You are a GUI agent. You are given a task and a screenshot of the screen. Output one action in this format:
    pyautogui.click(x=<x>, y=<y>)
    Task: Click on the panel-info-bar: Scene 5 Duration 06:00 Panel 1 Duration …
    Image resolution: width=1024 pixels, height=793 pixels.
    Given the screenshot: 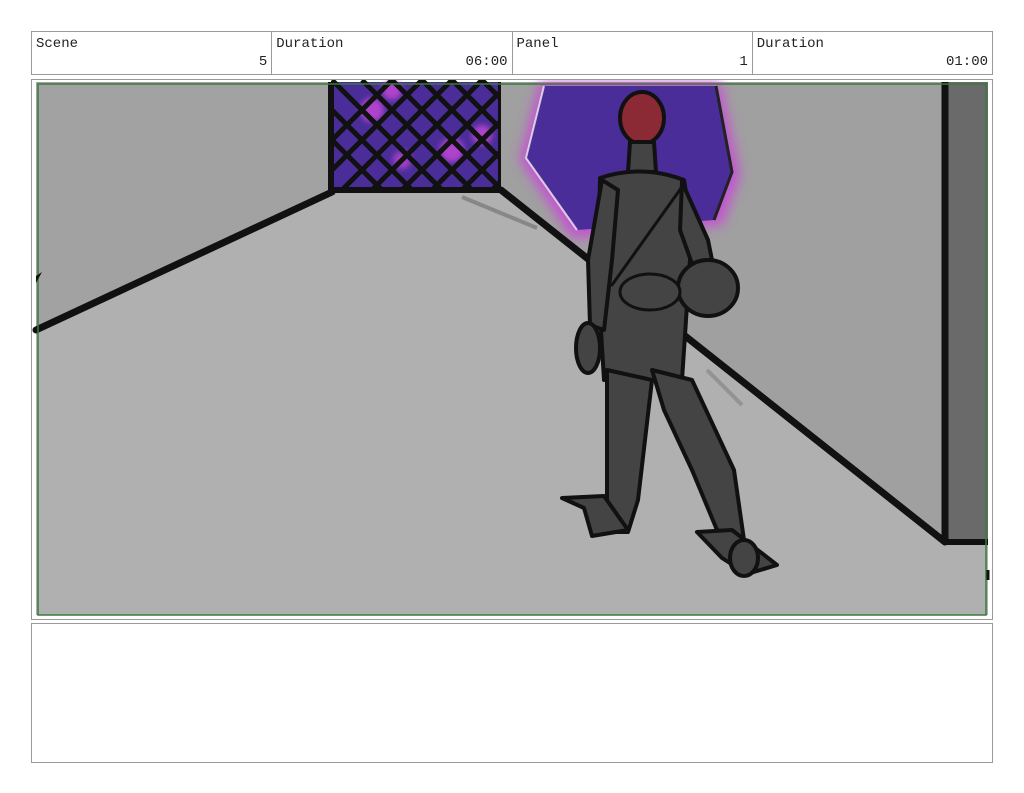 What is the action you would take?
    pyautogui.click(x=512, y=53)
    